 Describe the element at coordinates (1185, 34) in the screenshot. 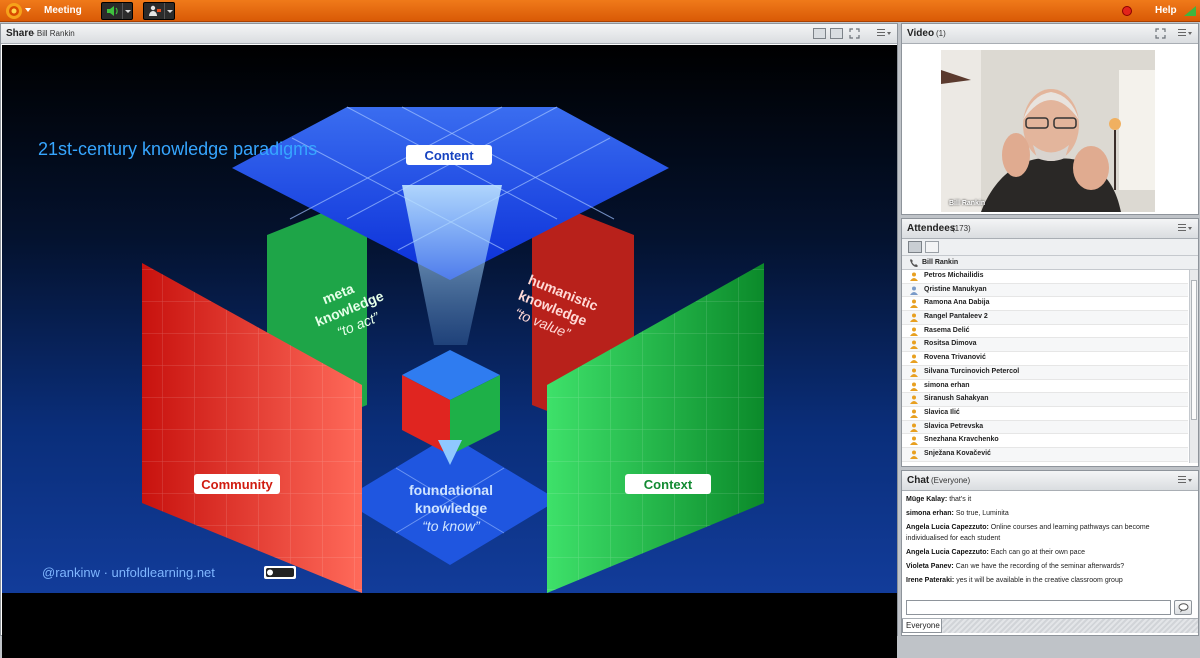

I see `video-pod-menu-icon` at that location.